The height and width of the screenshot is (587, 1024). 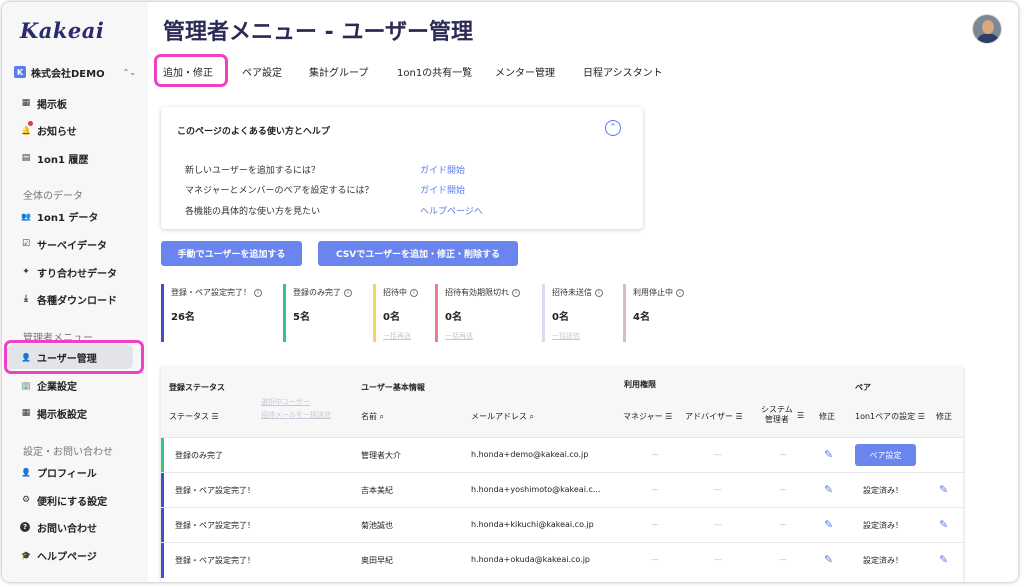 I want to click on sidebar-item-label: 1on1 履歴, so click(x=63, y=160).